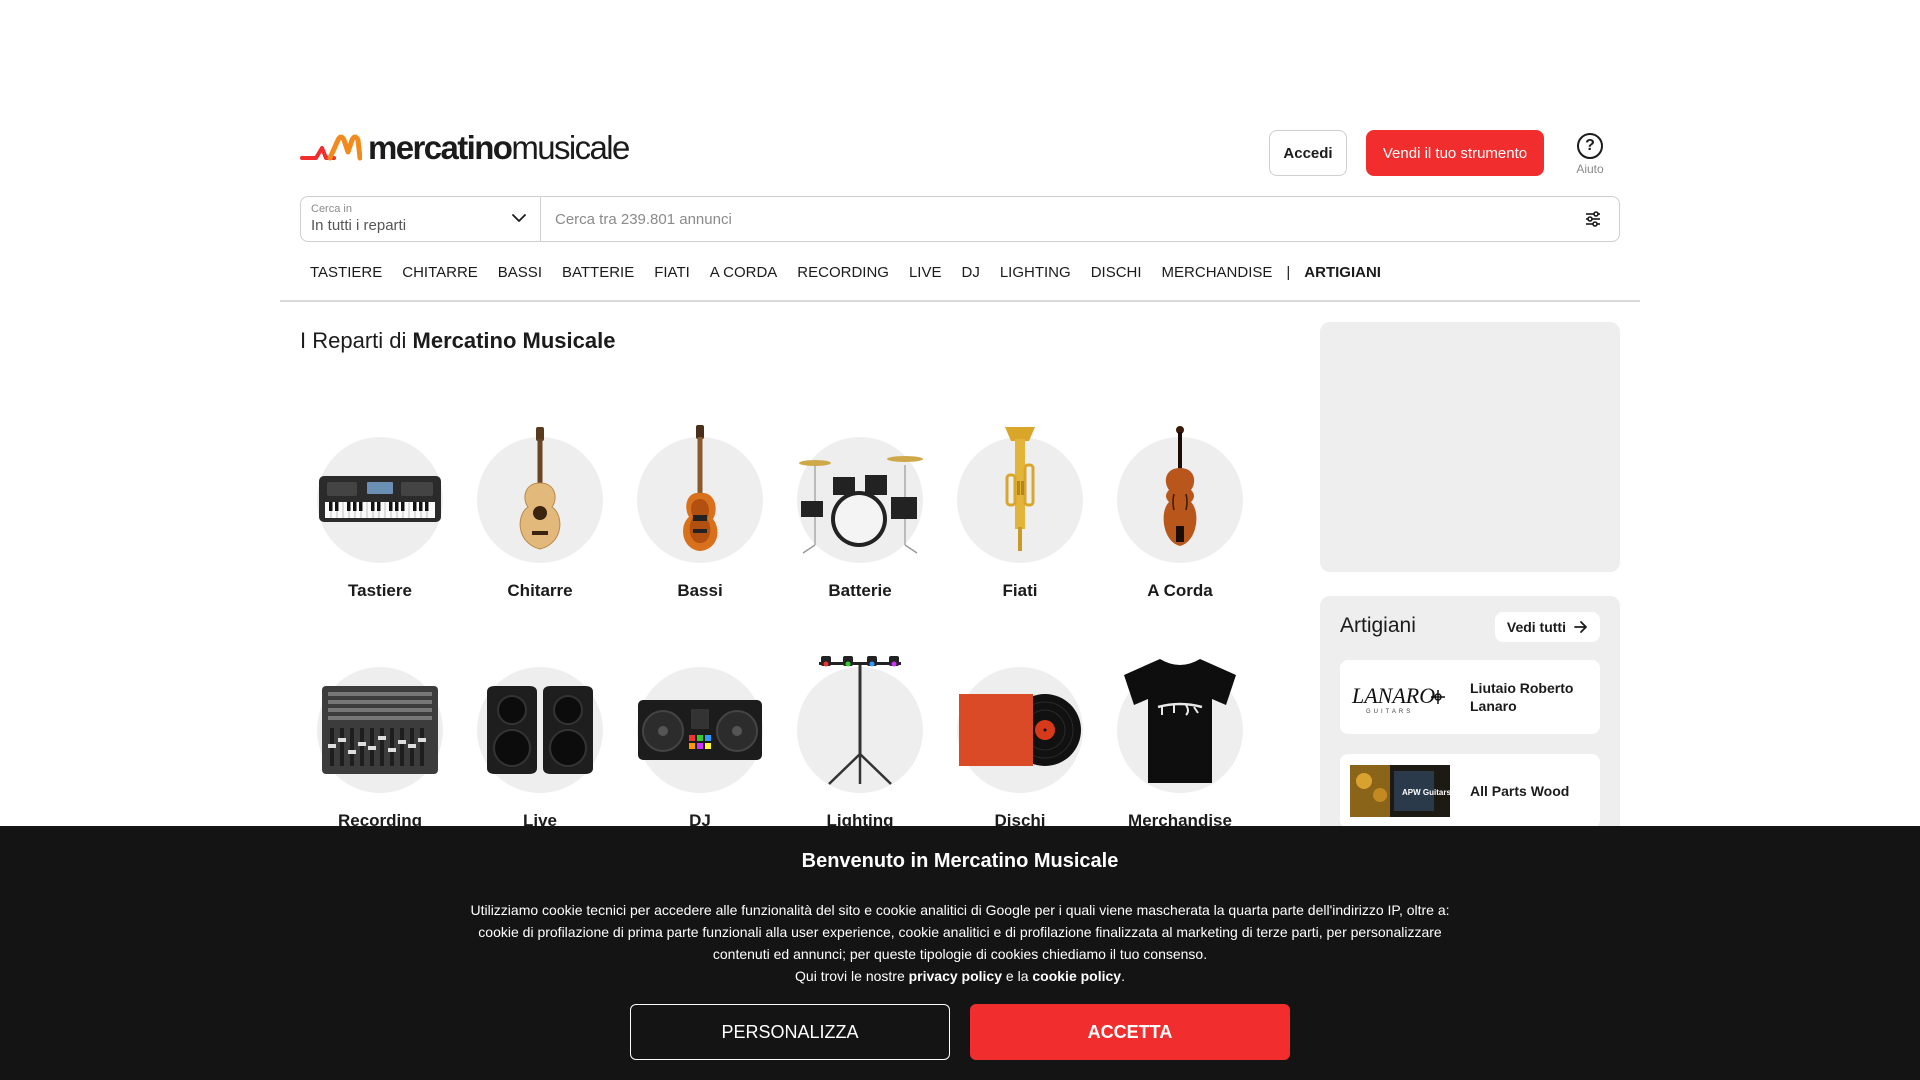  I want to click on category-label: Fiati, so click(1020, 590).